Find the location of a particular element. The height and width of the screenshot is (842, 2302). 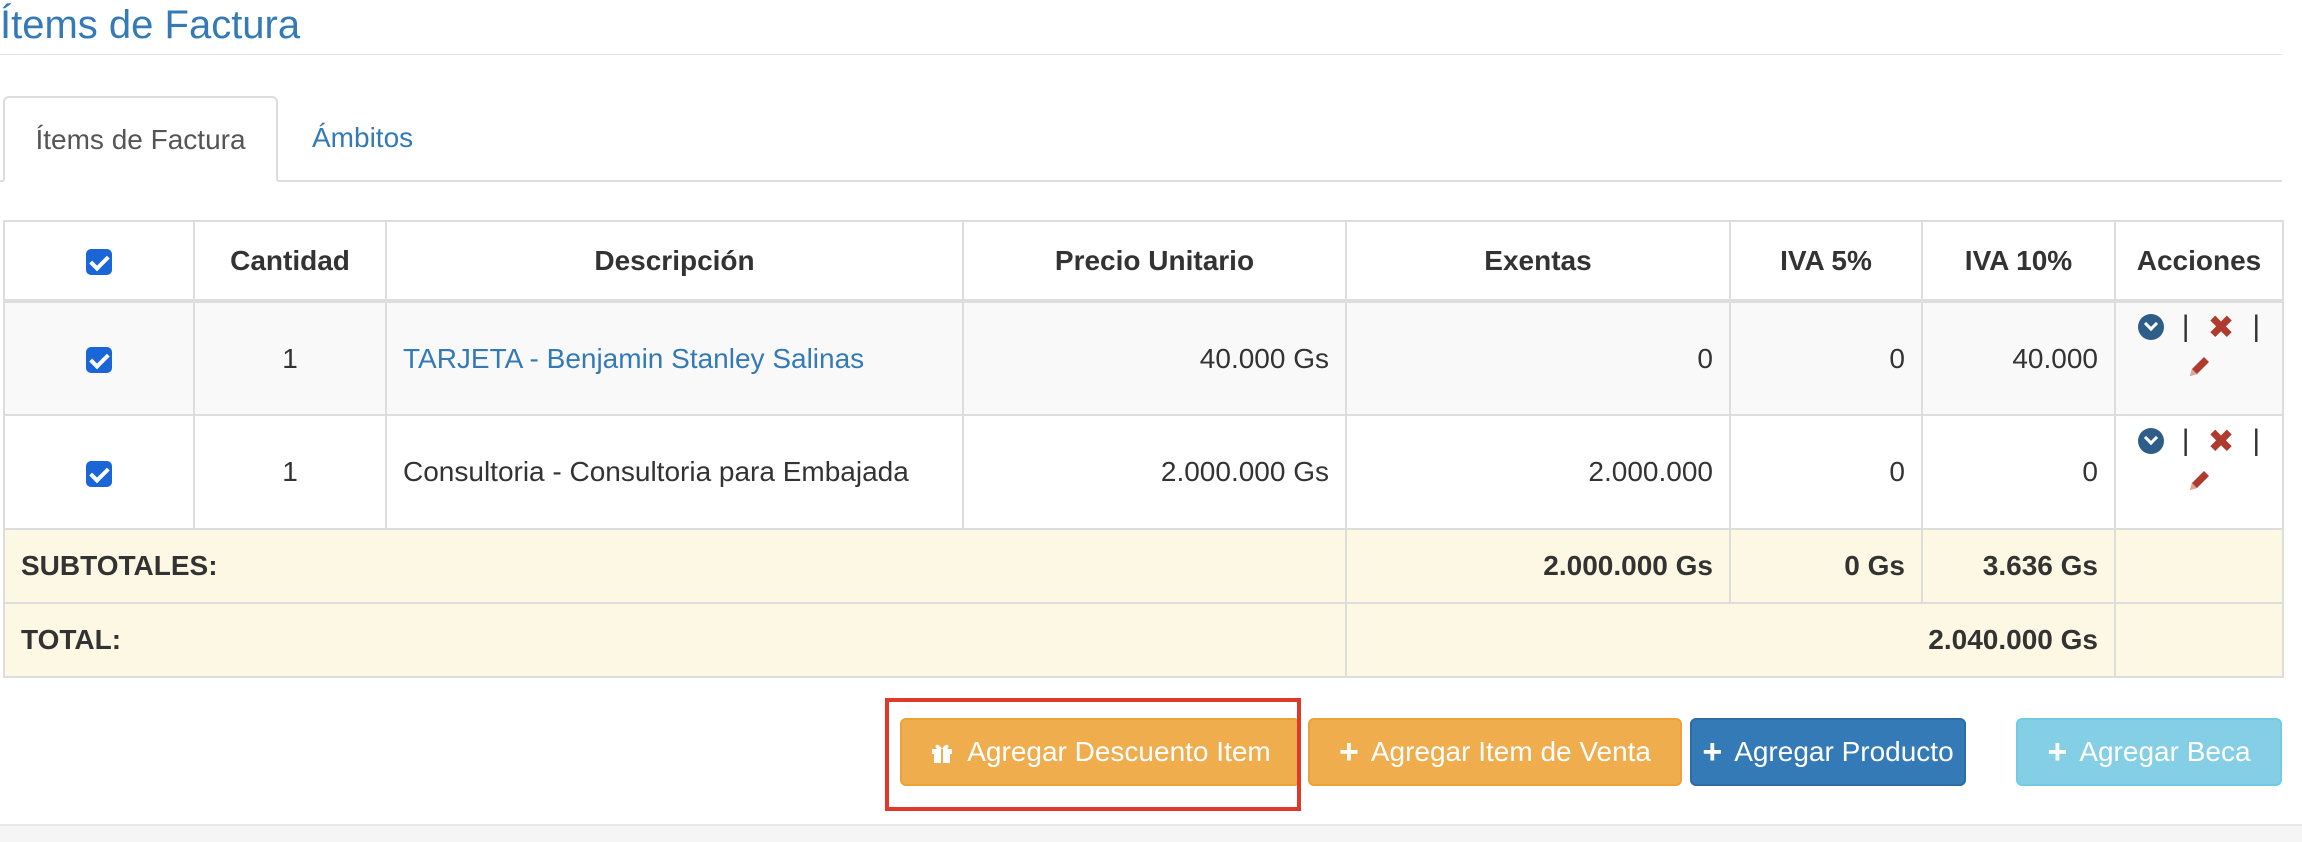

highlight-box is located at coordinates (1093, 754).